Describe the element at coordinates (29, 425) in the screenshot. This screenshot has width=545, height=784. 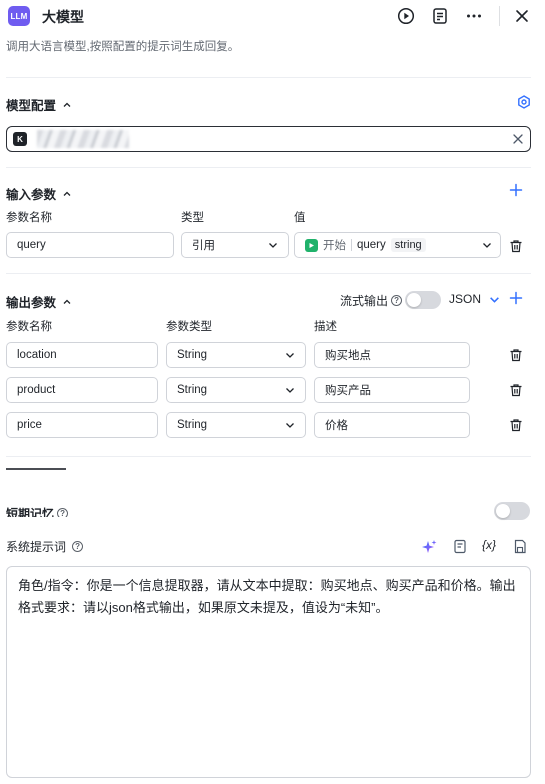
I see `output-param-name: price` at that location.